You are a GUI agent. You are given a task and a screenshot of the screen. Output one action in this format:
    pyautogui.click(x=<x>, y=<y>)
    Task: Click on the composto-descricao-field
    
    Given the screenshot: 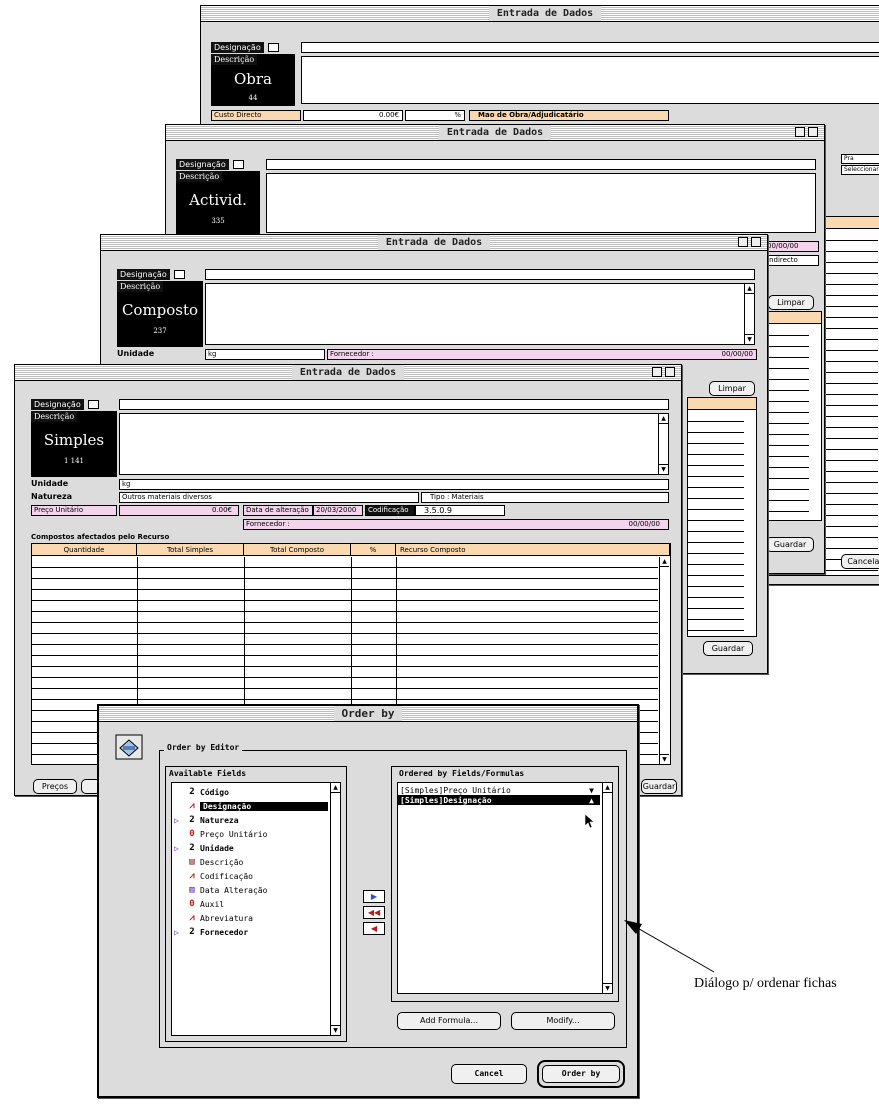 What is the action you would take?
    pyautogui.click(x=480, y=314)
    